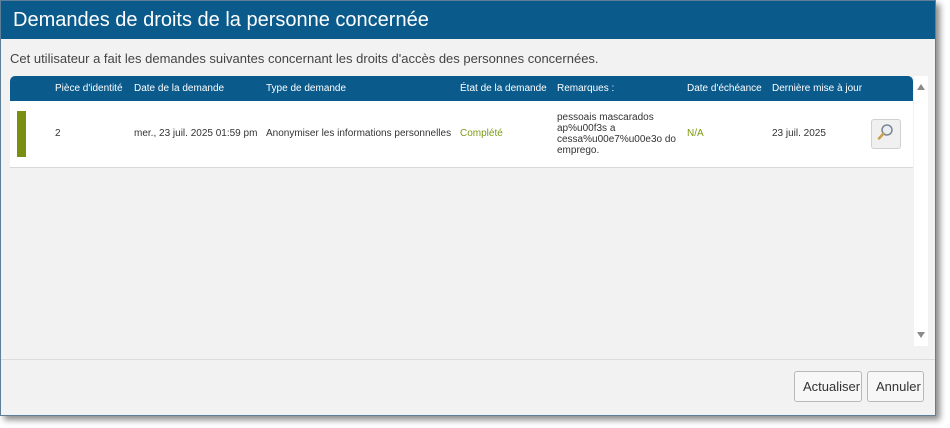  I want to click on view-details-button, so click(886, 134).